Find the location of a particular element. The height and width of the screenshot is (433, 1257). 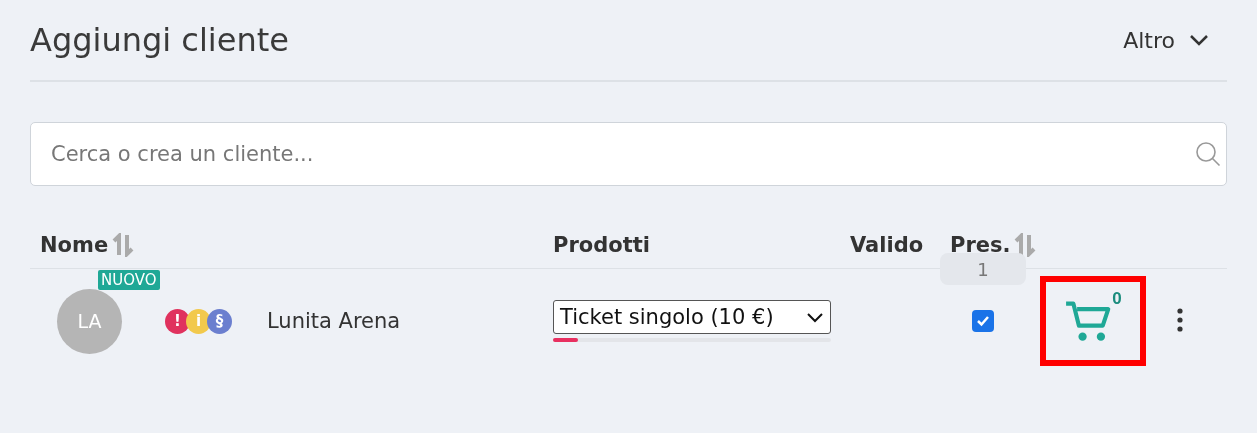

column-header: Prodotti is located at coordinates (601, 245).